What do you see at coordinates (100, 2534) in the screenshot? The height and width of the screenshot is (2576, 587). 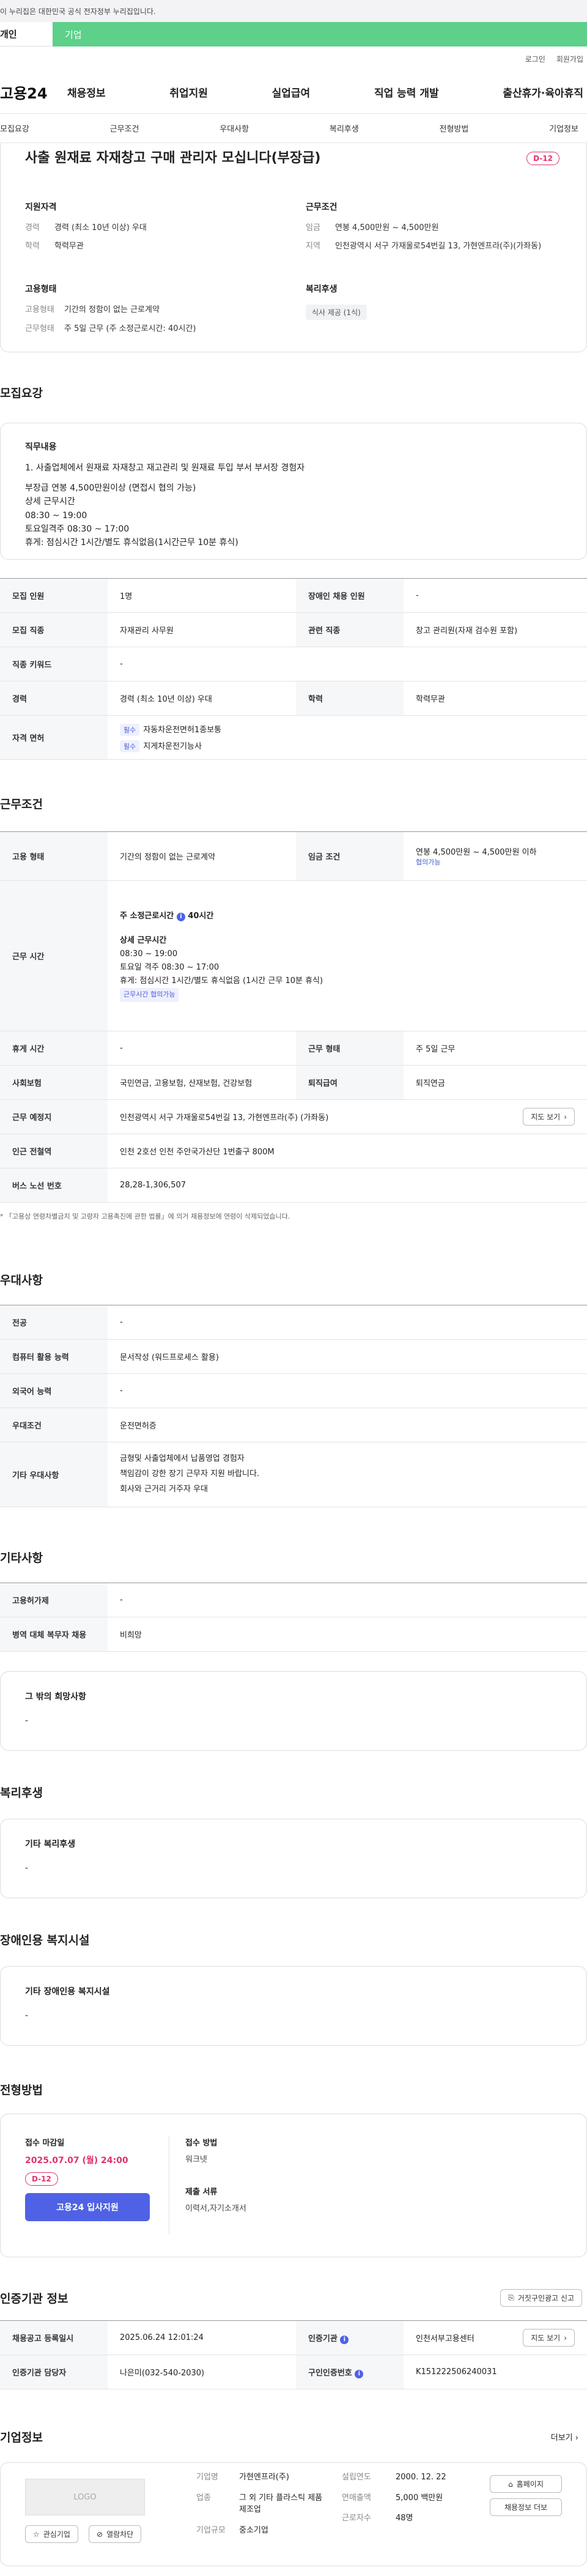 I see `block-icon: ⊘` at bounding box center [100, 2534].